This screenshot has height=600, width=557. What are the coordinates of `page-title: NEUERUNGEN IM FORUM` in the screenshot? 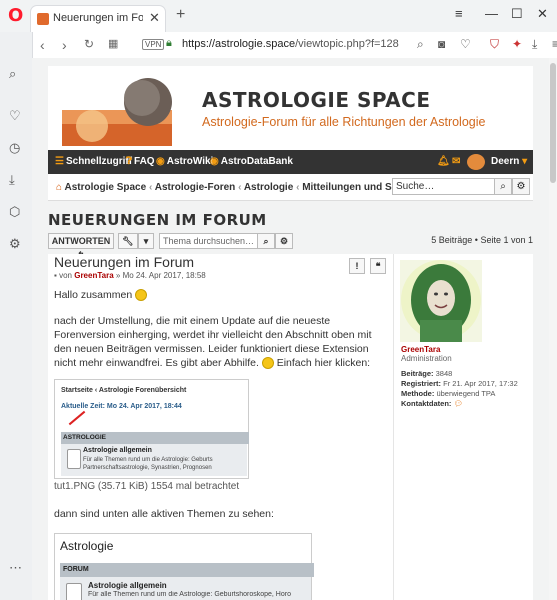 It's located at (157, 220).